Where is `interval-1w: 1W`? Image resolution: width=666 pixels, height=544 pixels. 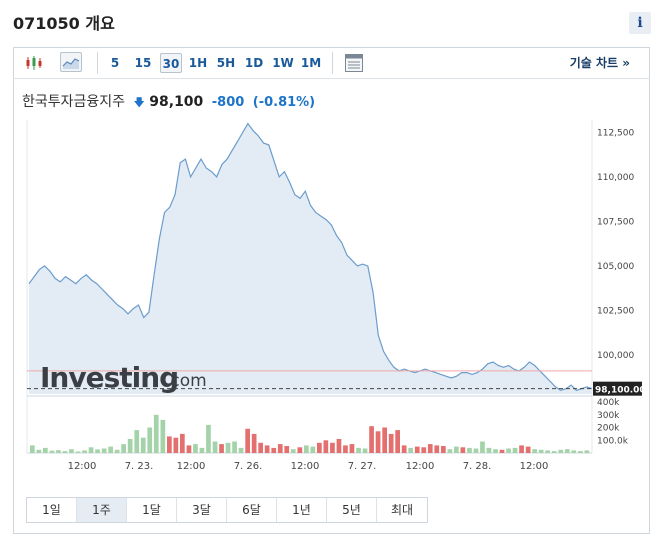 interval-1w: 1W is located at coordinates (283, 63).